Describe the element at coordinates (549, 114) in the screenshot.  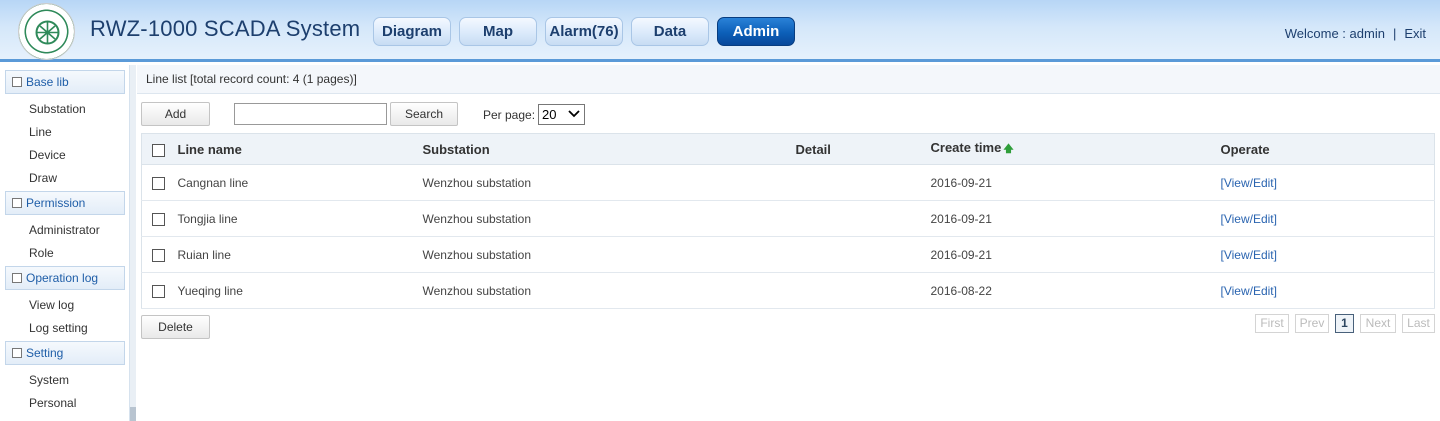
I see `per-page-value: 20` at that location.